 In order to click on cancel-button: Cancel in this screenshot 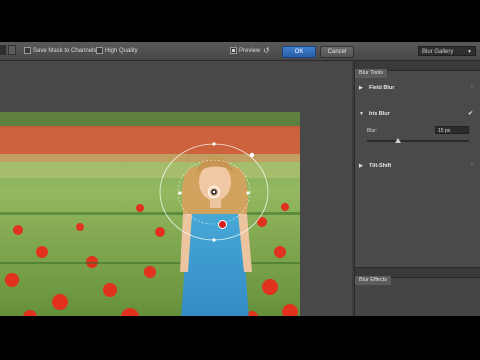, I will do `click(337, 52)`.